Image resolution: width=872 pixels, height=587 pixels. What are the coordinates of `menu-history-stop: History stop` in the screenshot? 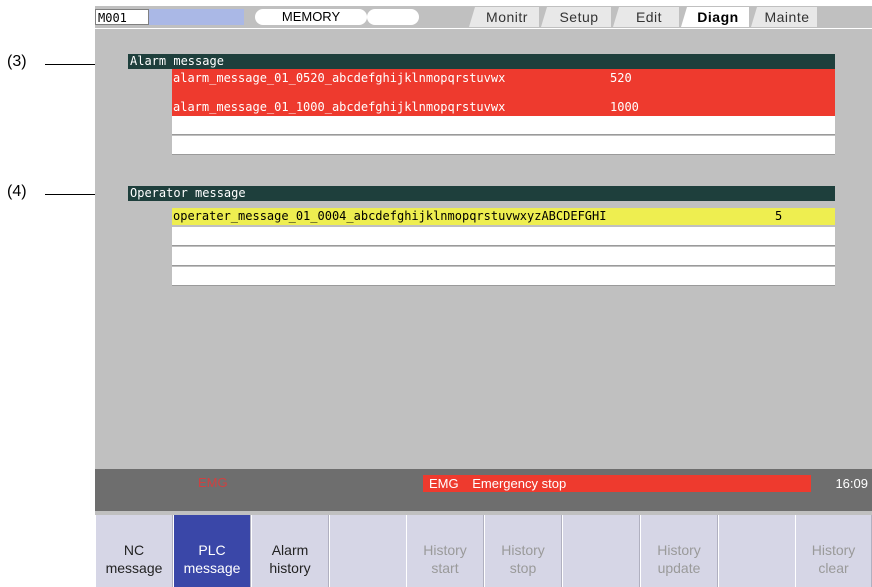 It's located at (523, 551).